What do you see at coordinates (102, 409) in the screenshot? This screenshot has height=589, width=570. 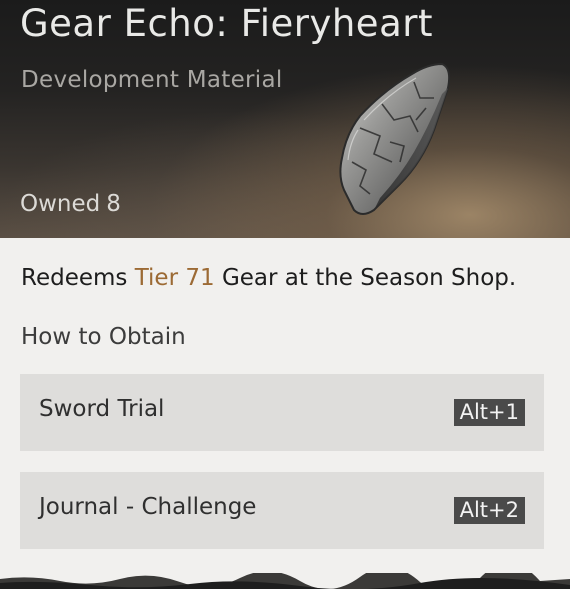 I see `source-label: Sword Trial` at bounding box center [102, 409].